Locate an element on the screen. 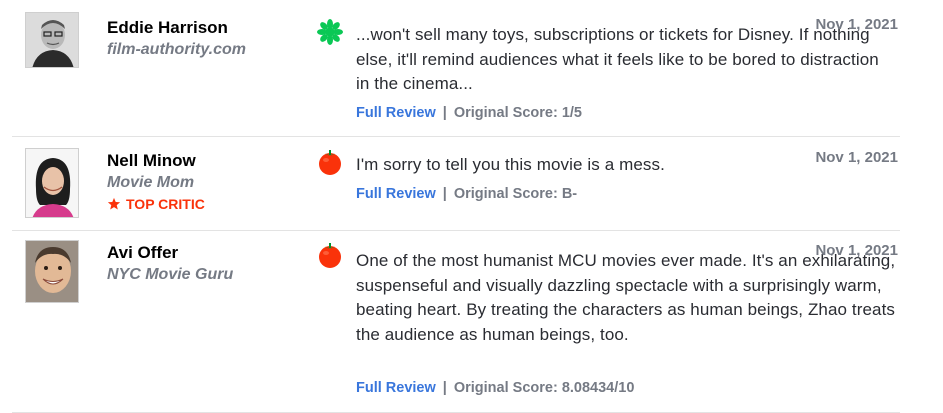 The width and height of the screenshot is (943, 413). critic-publication: NYC Movie Guru is located at coordinates (170, 275).